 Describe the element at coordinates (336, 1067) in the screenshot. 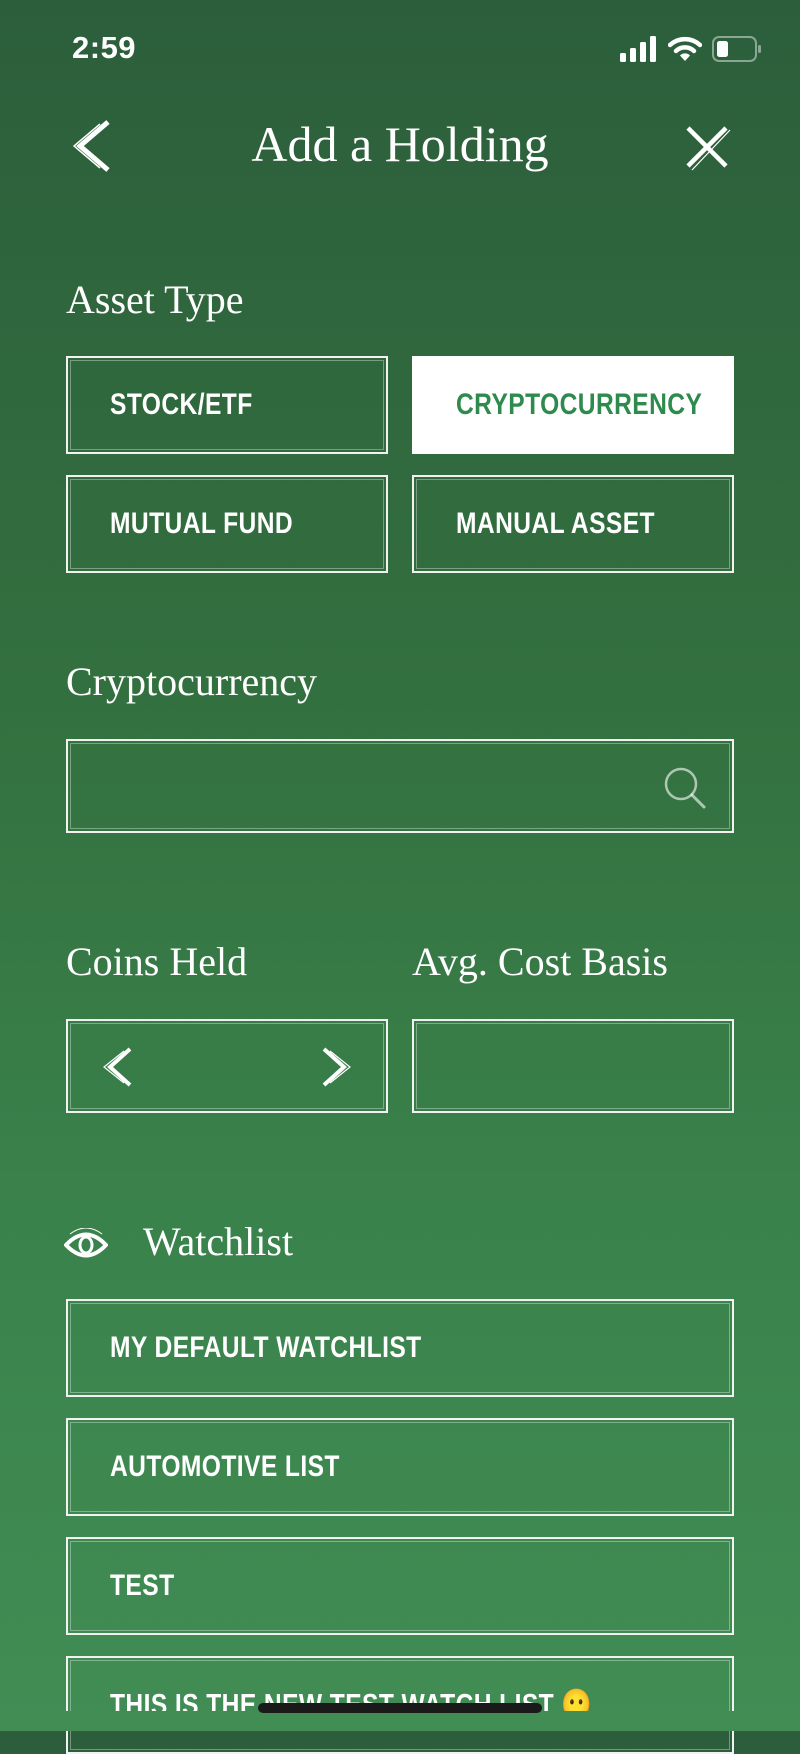

I see `chevron-right-icon` at that location.